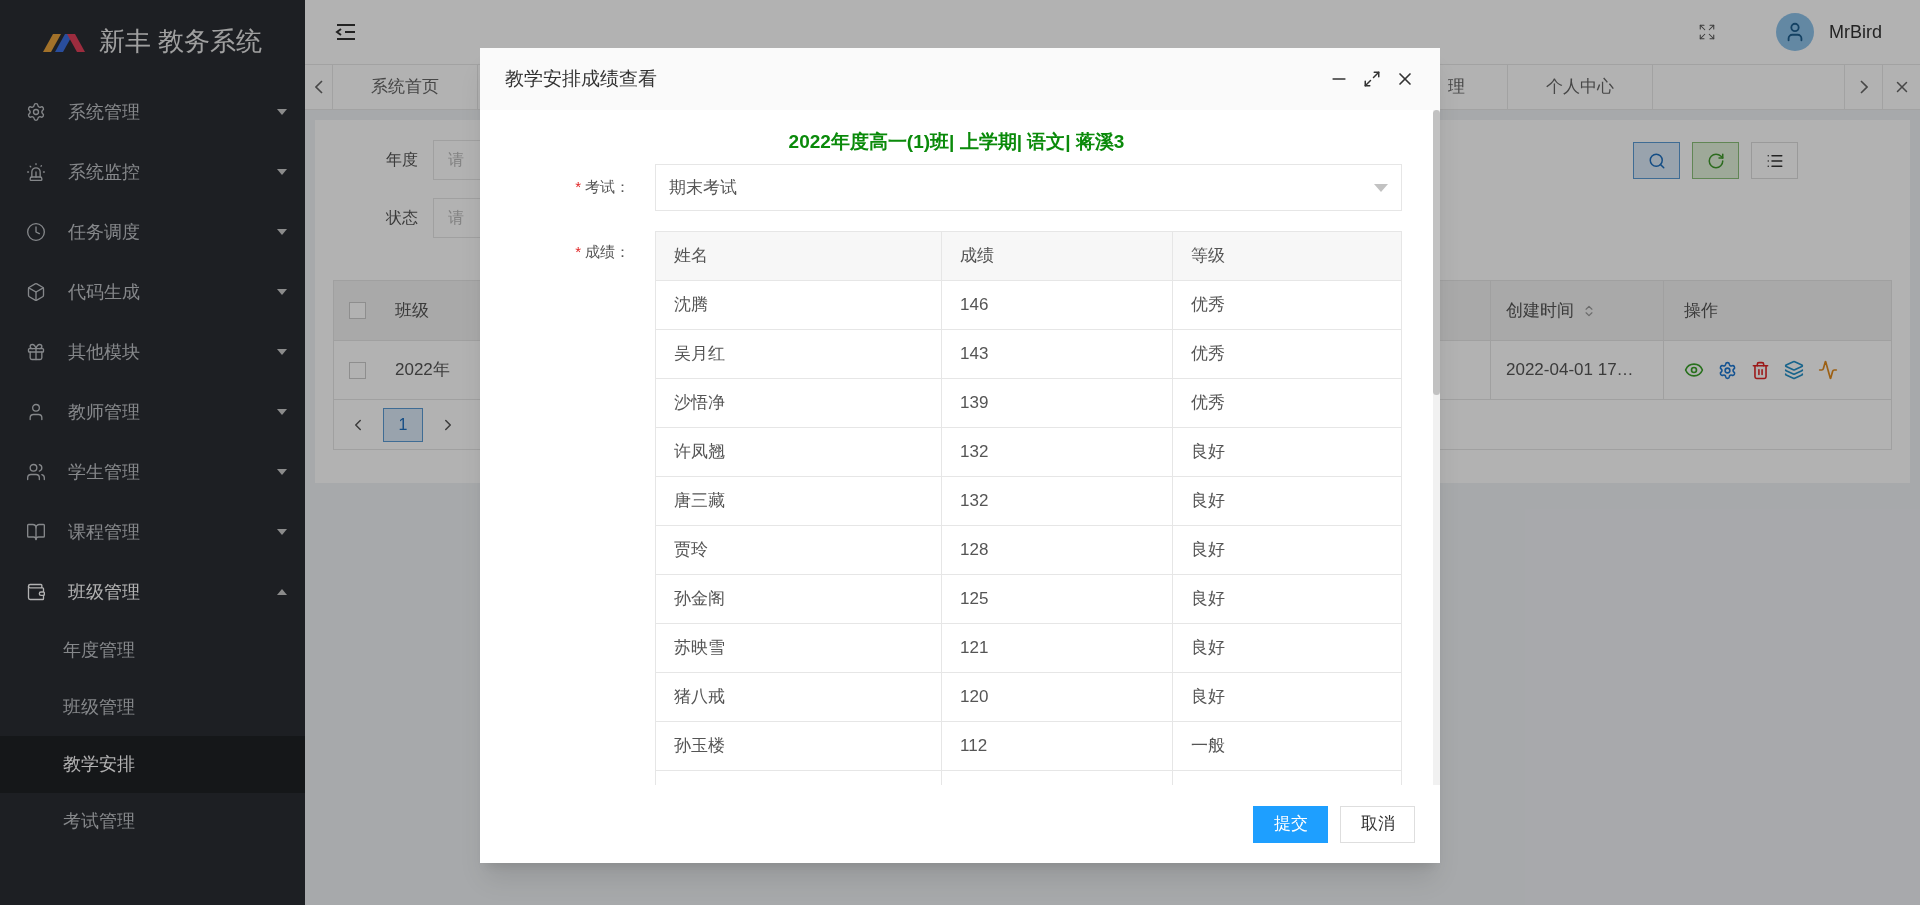 This screenshot has height=905, width=1920. What do you see at coordinates (1286, 746) in the screenshot?
I see `table-cell: 一般` at bounding box center [1286, 746].